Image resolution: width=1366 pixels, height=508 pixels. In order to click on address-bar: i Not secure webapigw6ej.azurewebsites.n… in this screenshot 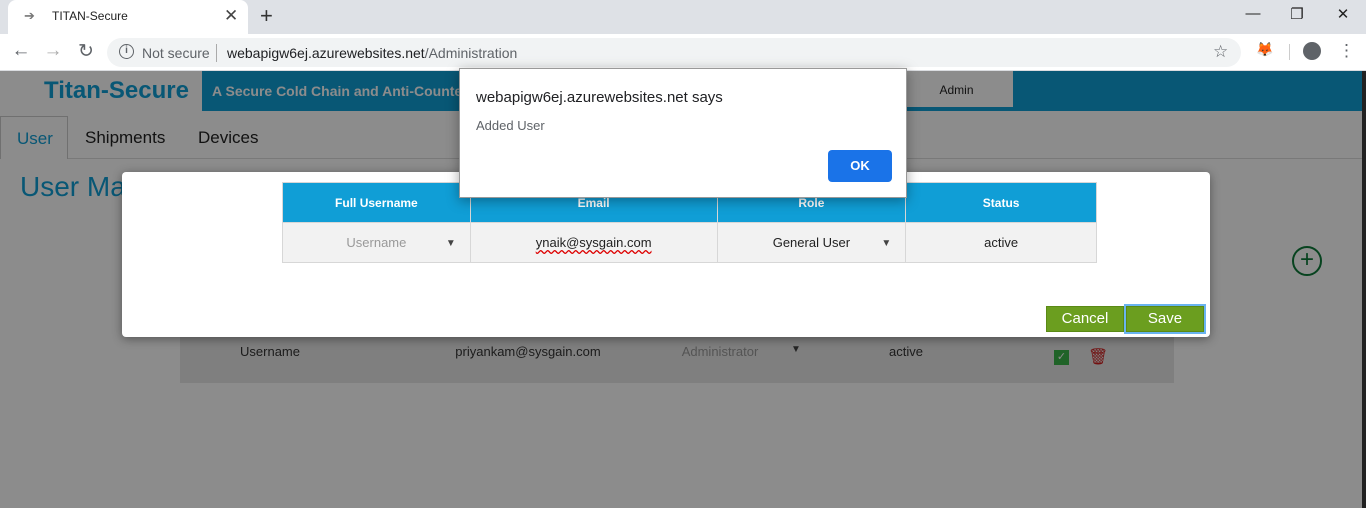, I will do `click(674, 52)`.